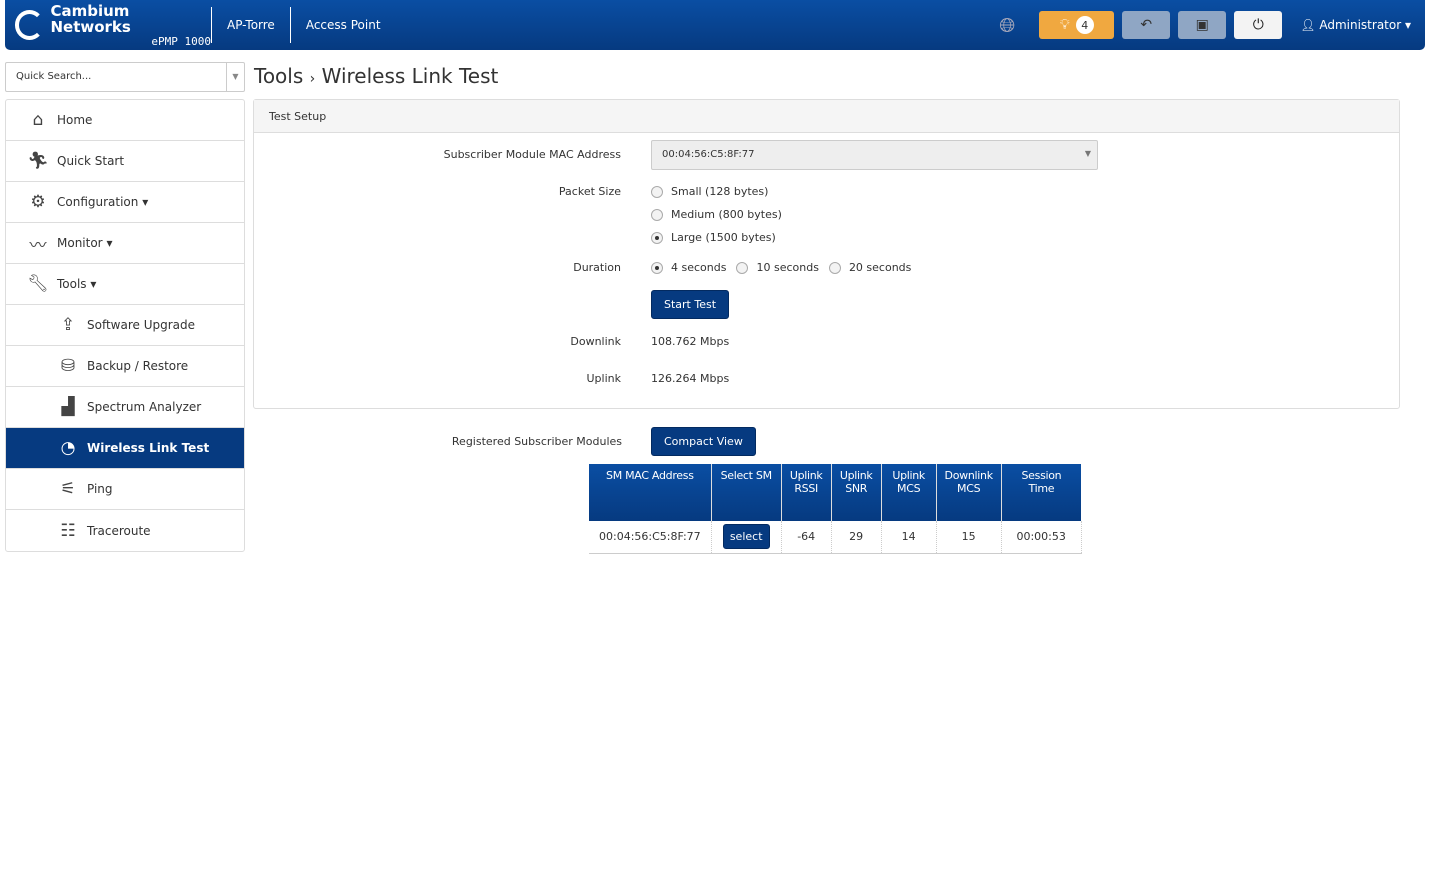  I want to click on lightbulb-icon: 💡︎, so click(1064, 25).